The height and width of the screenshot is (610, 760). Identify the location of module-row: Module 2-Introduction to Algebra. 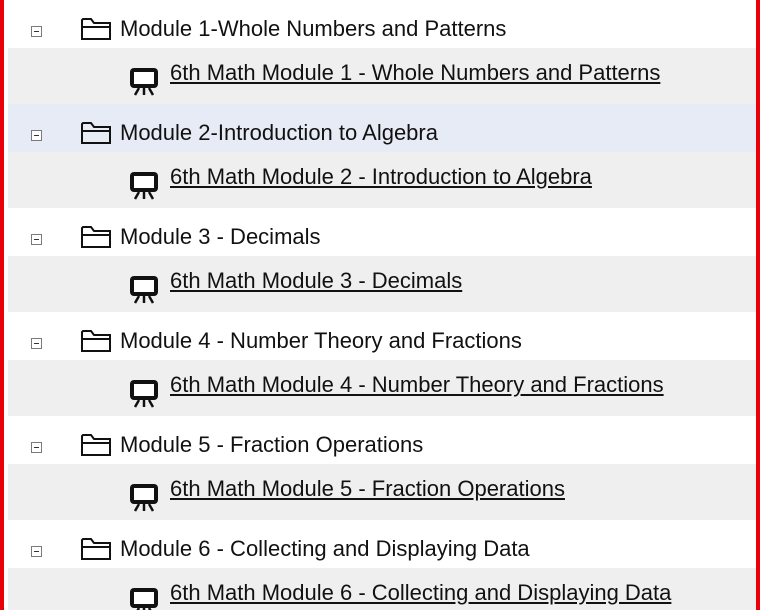
(382, 128).